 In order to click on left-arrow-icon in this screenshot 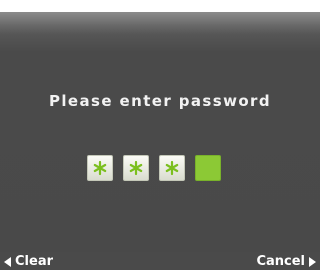, I will do `click(7, 261)`.